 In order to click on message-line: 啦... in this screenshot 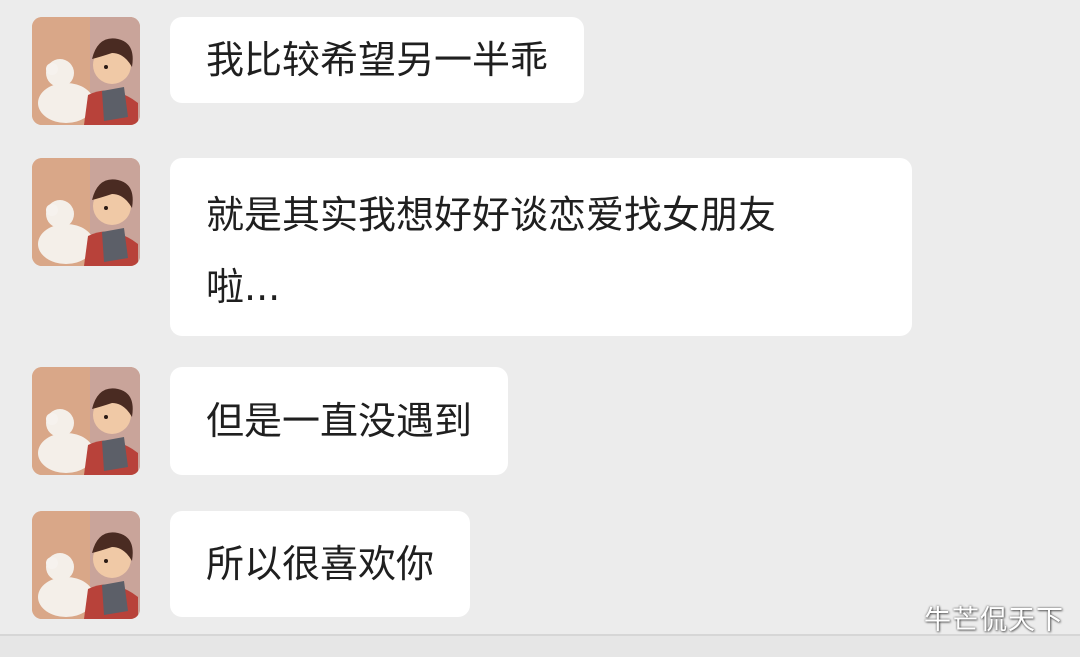, I will do `click(243, 287)`.